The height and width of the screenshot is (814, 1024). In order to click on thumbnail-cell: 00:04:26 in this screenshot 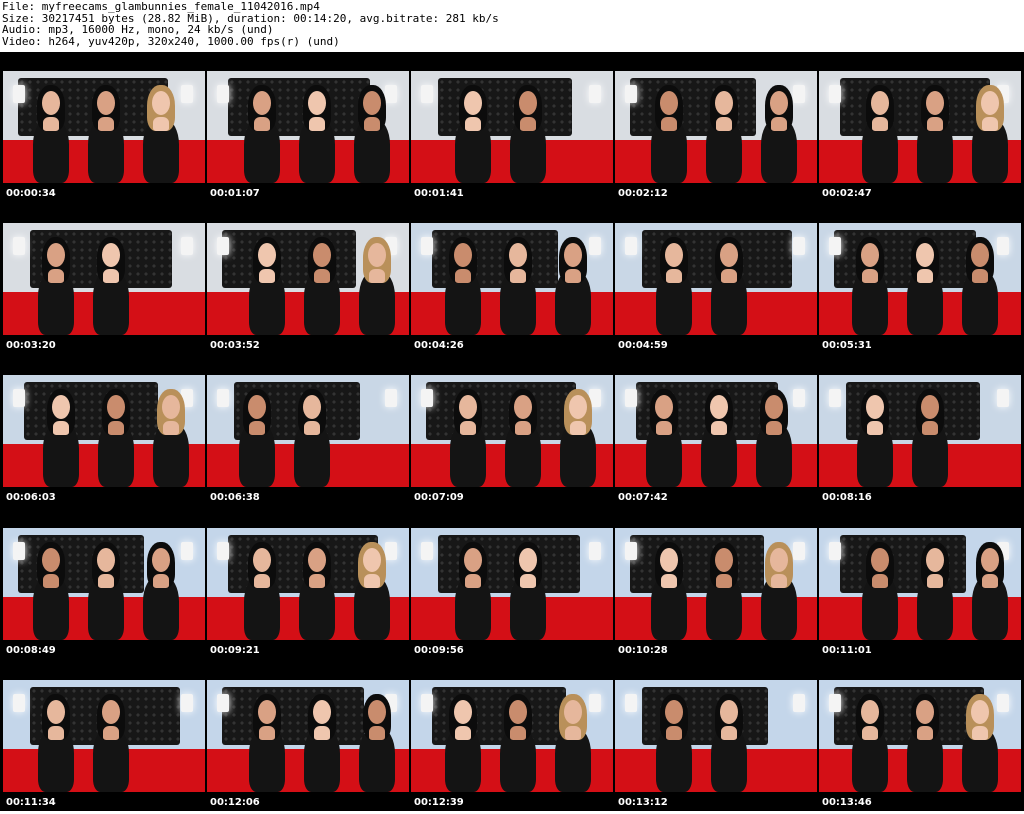, I will do `click(512, 290)`.